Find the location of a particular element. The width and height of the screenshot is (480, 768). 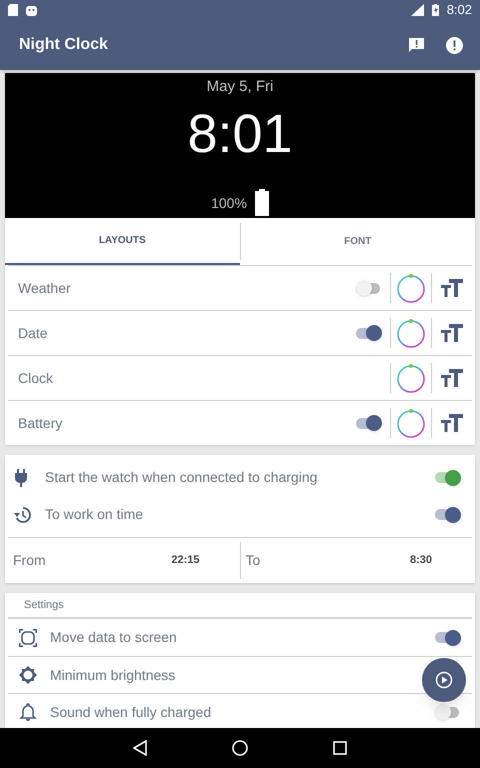

tab: FONT is located at coordinates (357, 241).